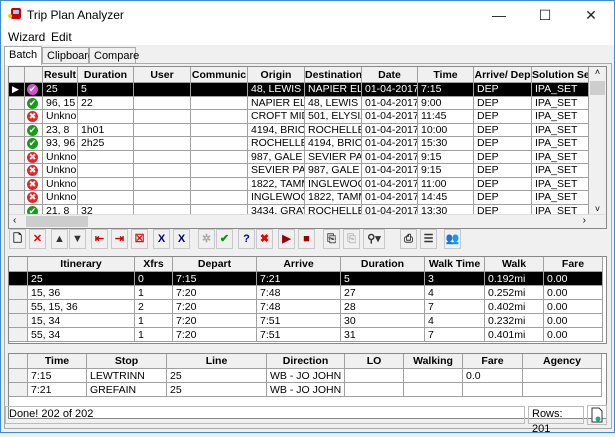 The height and width of the screenshot is (437, 615). Describe the element at coordinates (493, 376) in the screenshot. I see `grid-cell: 0.0` at that location.